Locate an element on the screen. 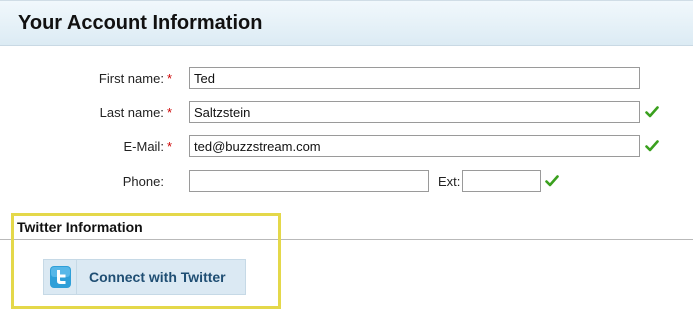 The width and height of the screenshot is (693, 316). twitter-section-title: Twitter Information is located at coordinates (80, 227).